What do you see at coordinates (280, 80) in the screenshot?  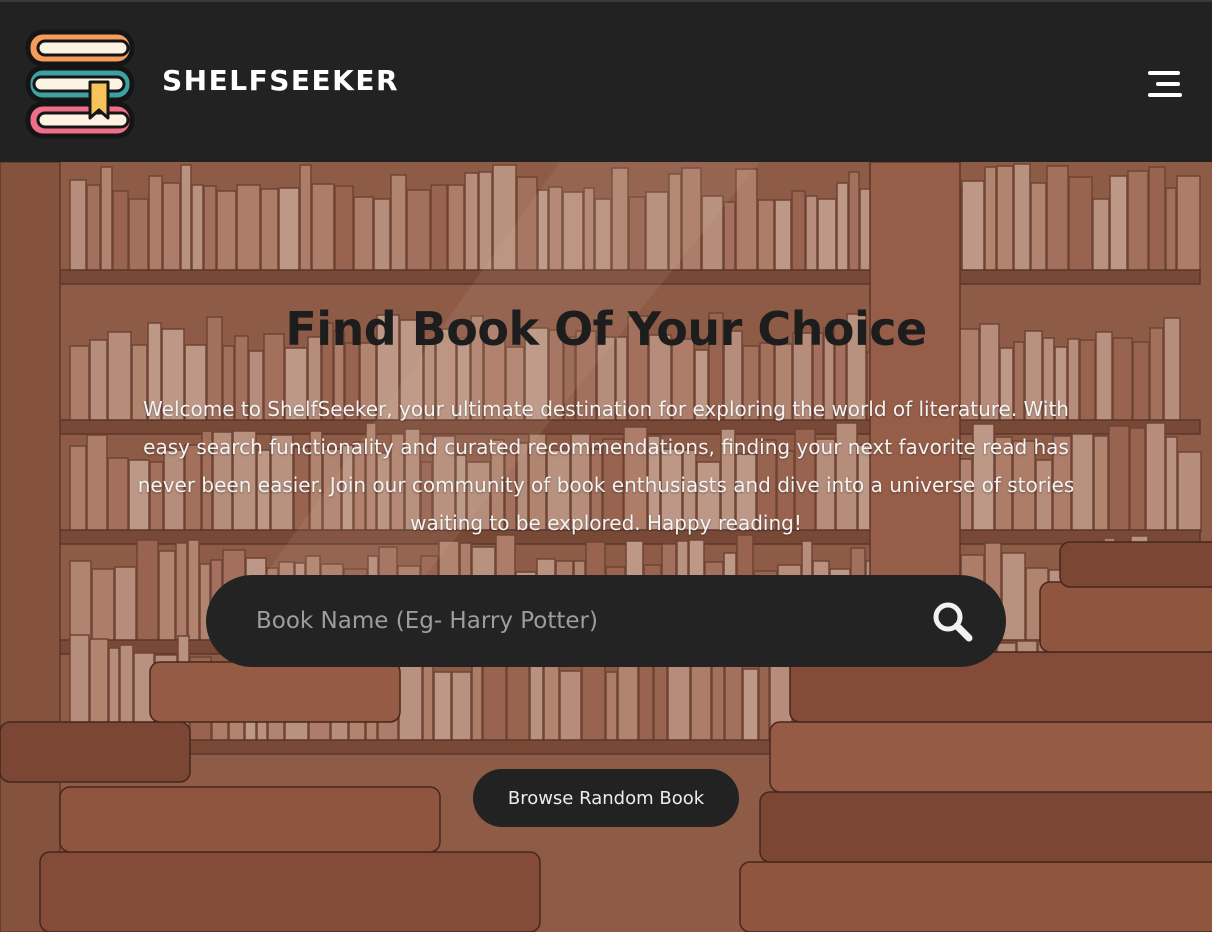 I see `brand-name: SHELFSEEKER` at bounding box center [280, 80].